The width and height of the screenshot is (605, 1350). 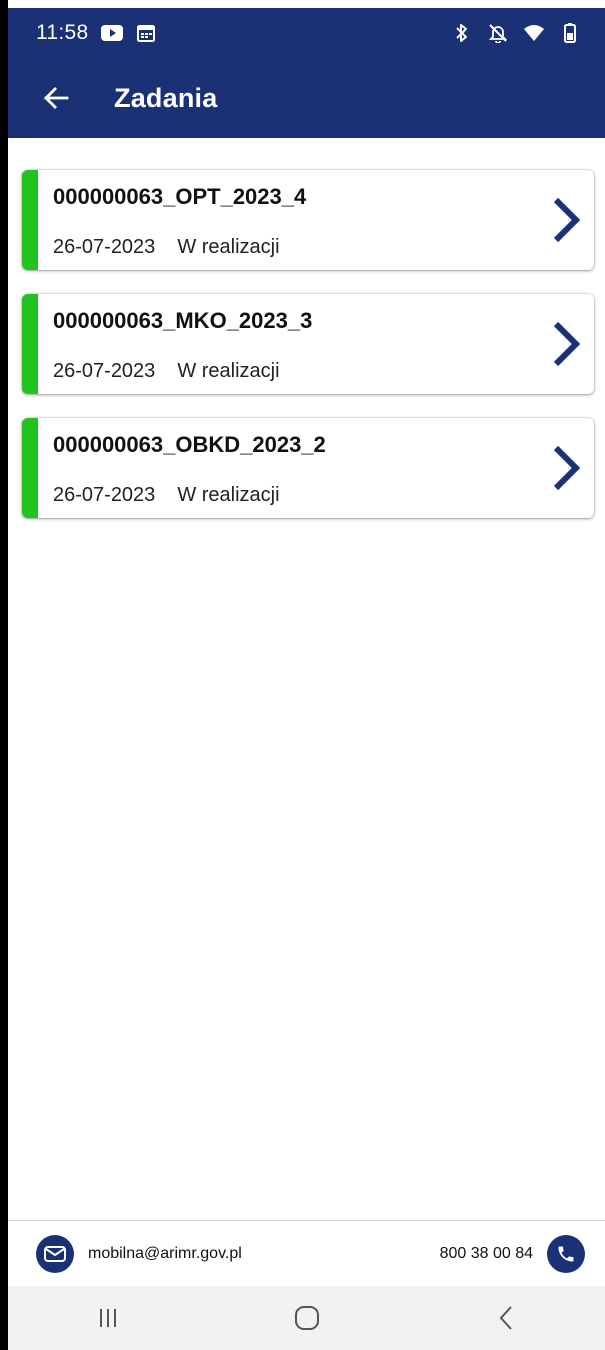 What do you see at coordinates (570, 33) in the screenshot?
I see `battery-icon` at bounding box center [570, 33].